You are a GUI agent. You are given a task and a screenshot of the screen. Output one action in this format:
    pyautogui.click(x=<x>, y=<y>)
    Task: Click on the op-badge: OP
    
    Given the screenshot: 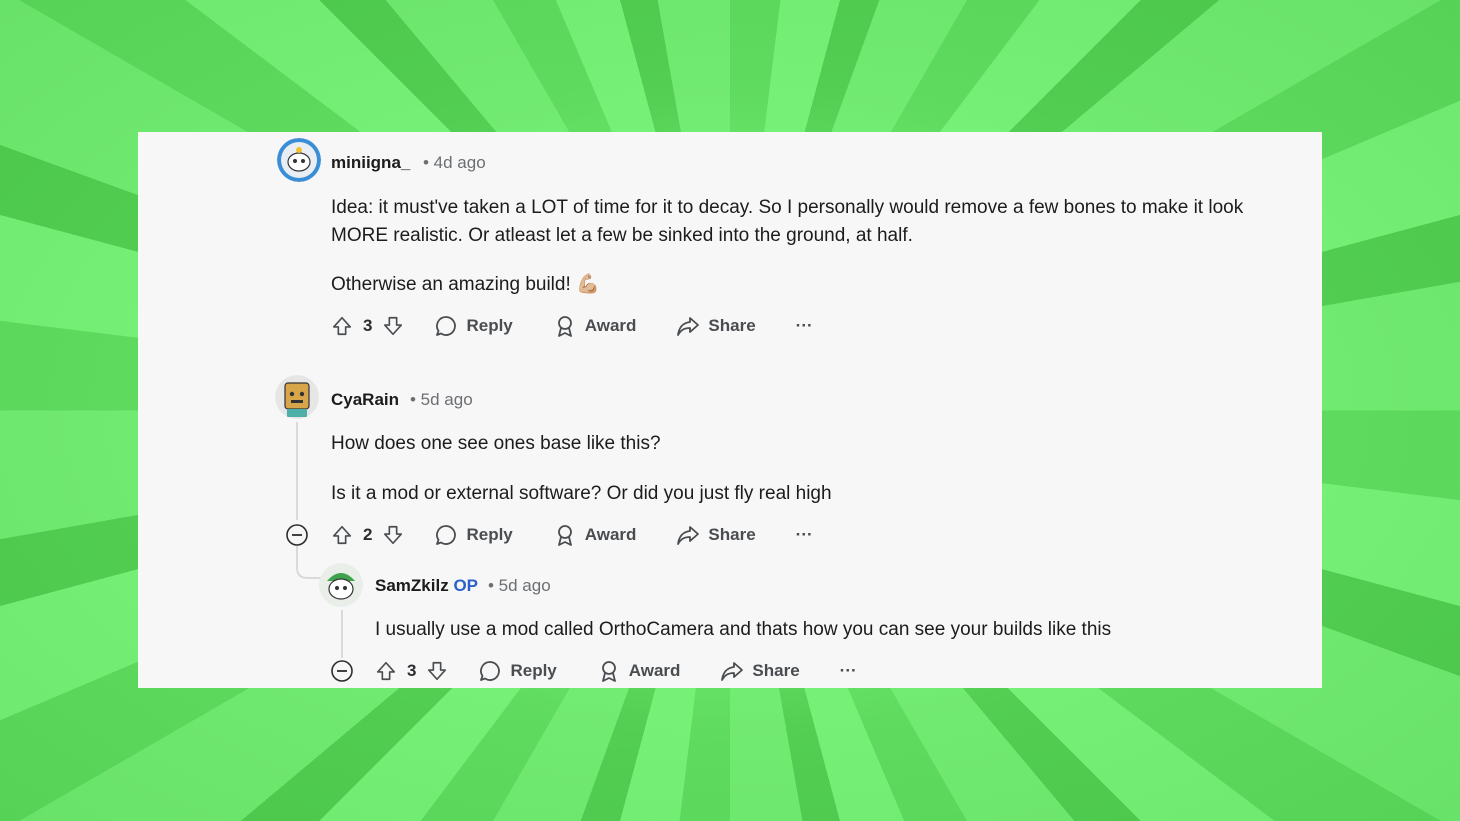 What is the action you would take?
    pyautogui.click(x=465, y=585)
    